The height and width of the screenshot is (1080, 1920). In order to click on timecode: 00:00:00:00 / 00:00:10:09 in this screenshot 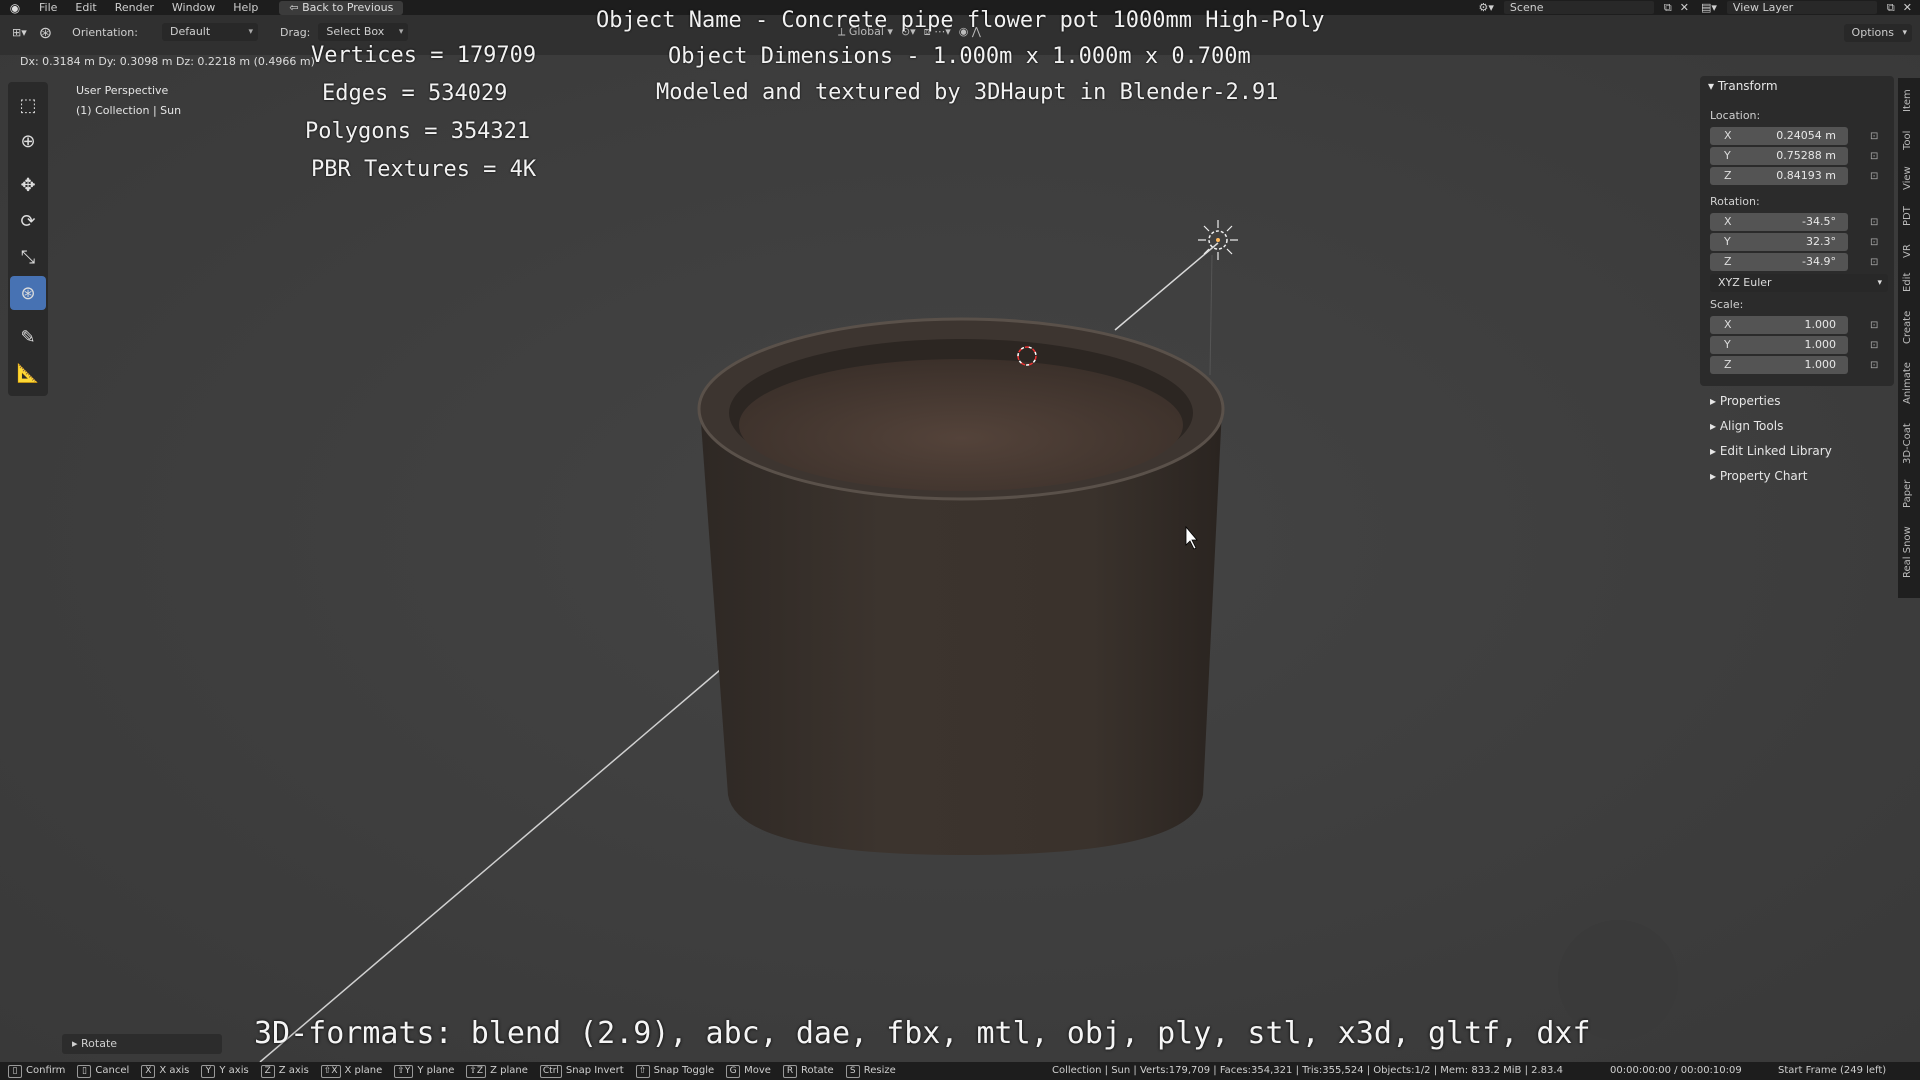, I will do `click(1676, 1070)`.